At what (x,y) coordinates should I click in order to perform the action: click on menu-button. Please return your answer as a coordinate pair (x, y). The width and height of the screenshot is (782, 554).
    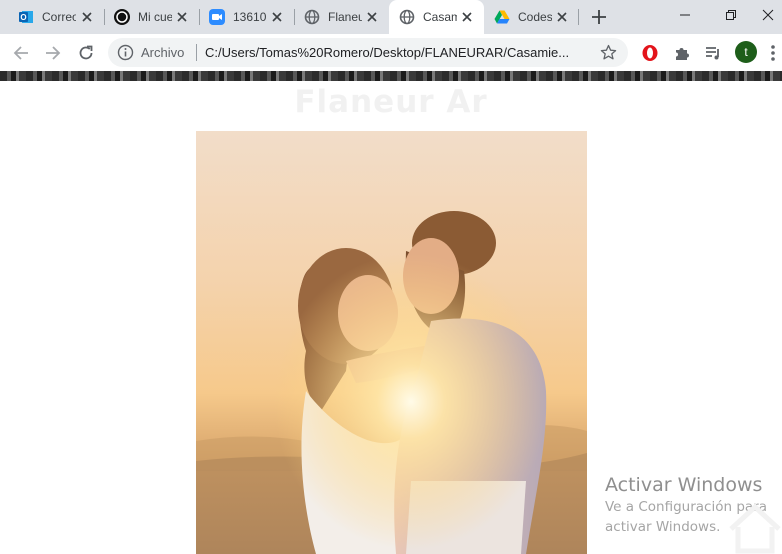
    Looking at the image, I should click on (773, 53).